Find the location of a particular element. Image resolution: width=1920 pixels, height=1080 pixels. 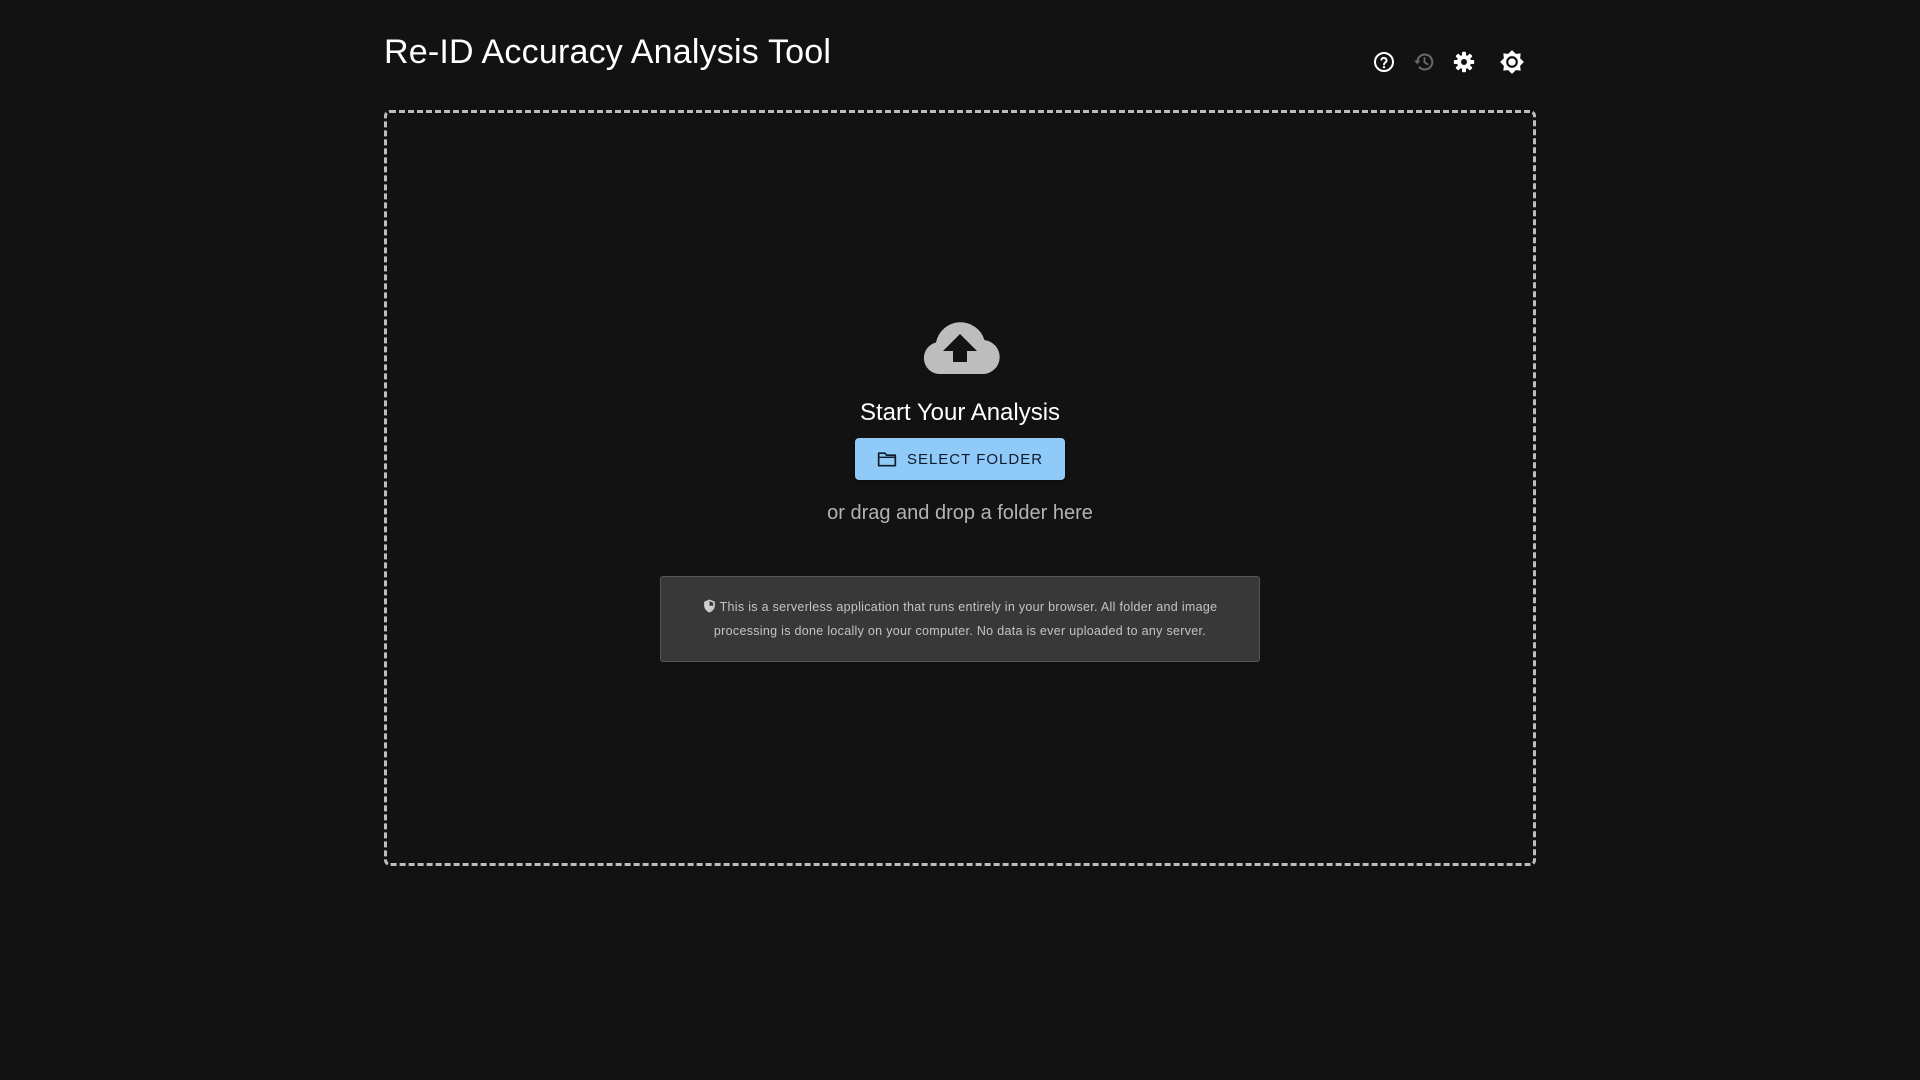

gear-icon is located at coordinates (1464, 62).